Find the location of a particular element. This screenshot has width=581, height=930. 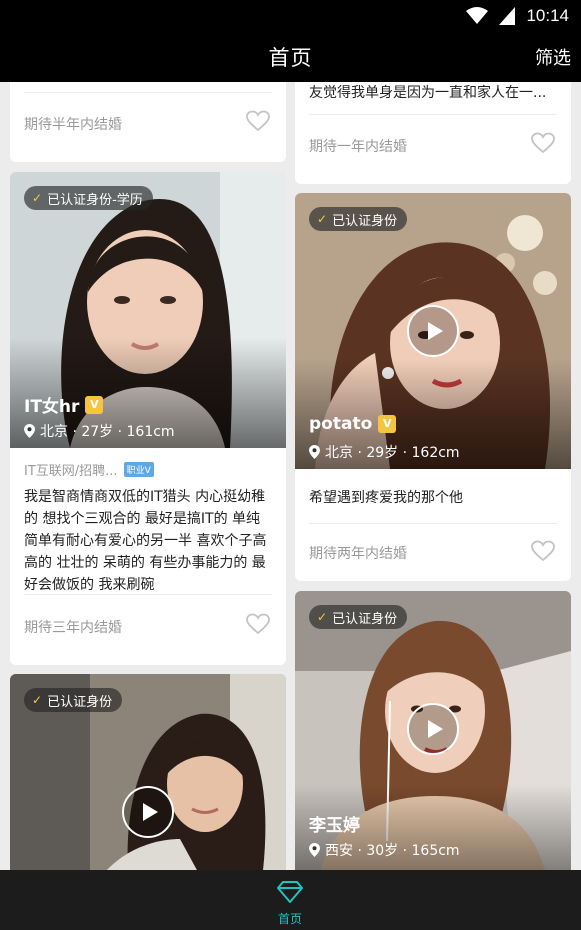

app-bar: 首页 筛选 is located at coordinates (290, 57).